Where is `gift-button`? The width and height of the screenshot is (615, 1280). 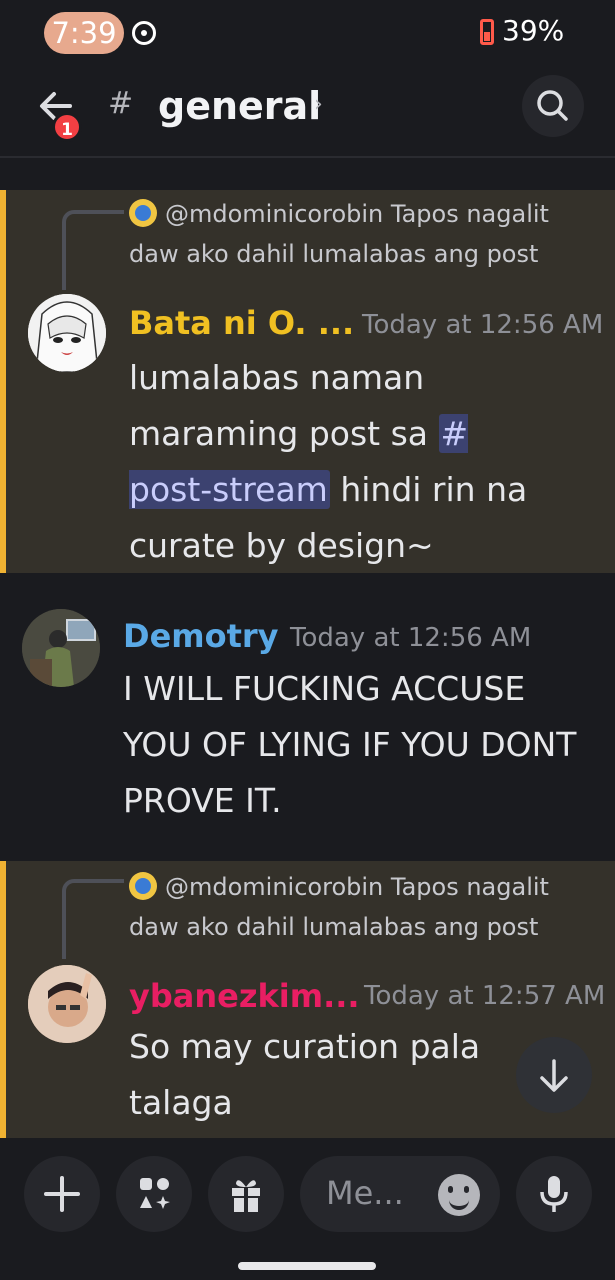 gift-button is located at coordinates (246, 1194).